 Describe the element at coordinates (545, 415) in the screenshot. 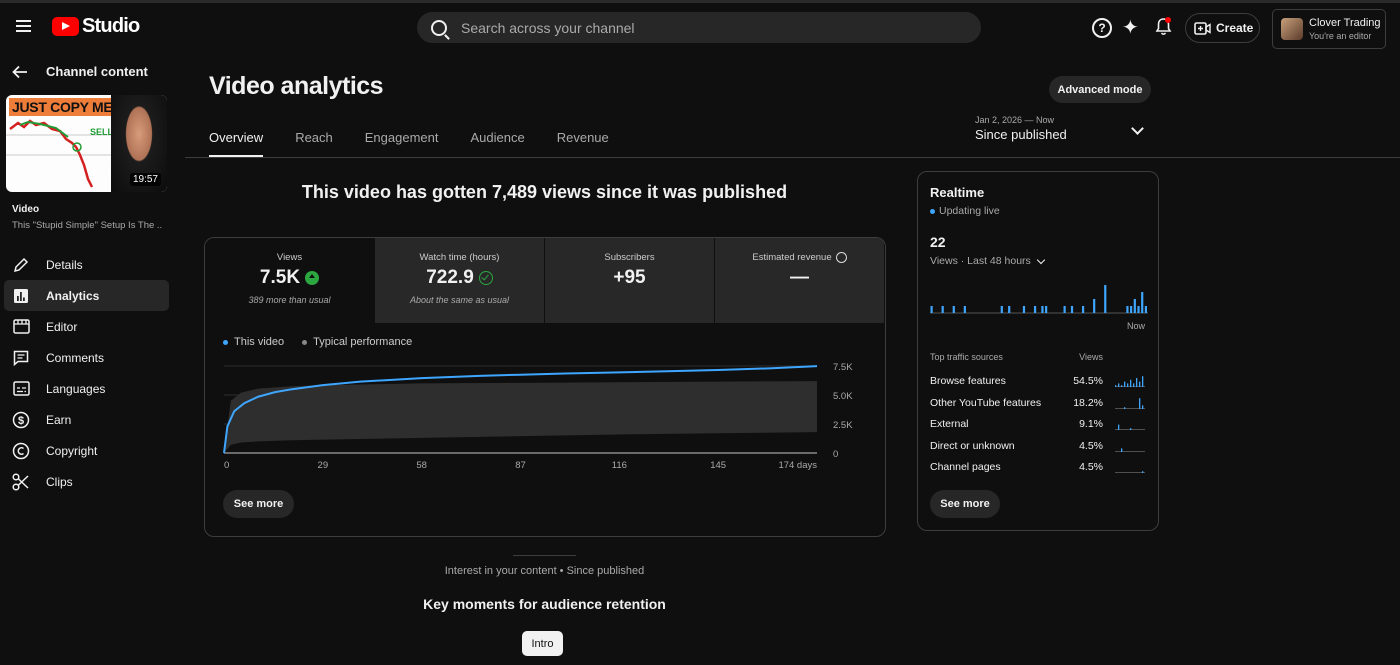

I see `views-chart: 7.5K 5.0K 2.5K 0 0 29 58 87 116 145 174 days` at that location.